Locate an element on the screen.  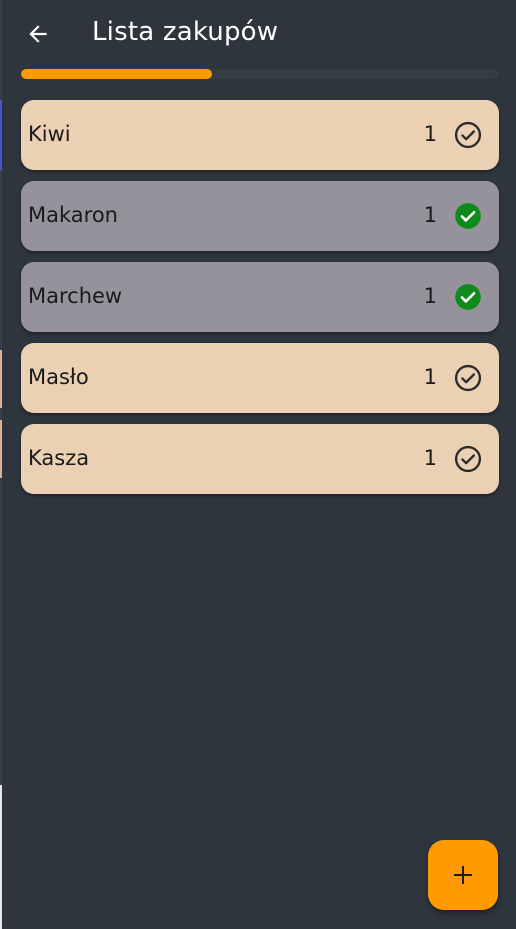
app-bar: Lista zakupów is located at coordinates (258, 34).